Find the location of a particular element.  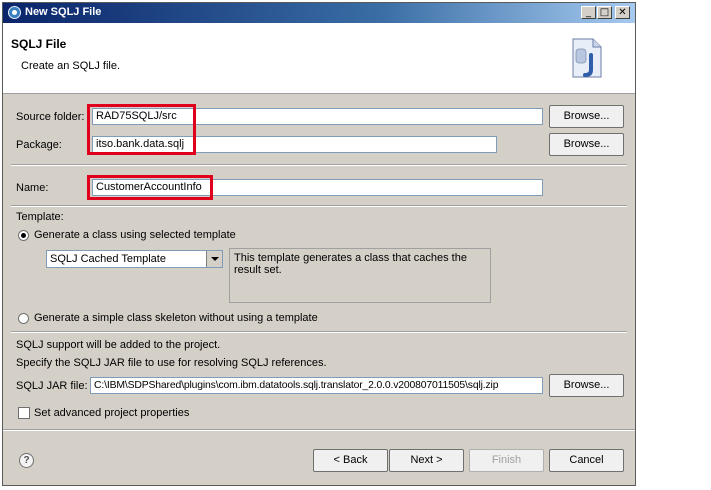

skeleton-radio is located at coordinates (23, 318).